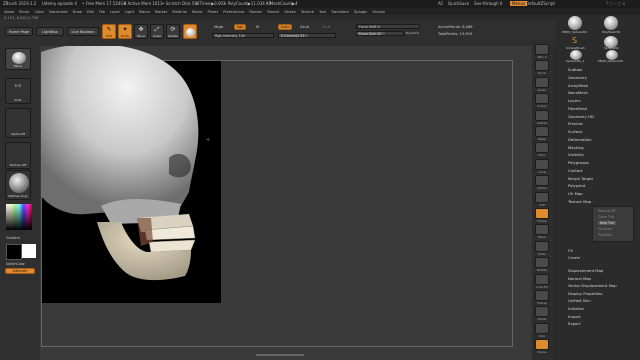 The width and height of the screenshot is (640, 360). What do you see at coordinates (18, 123) in the screenshot?
I see `alpha-button: Alpha Off` at bounding box center [18, 123].